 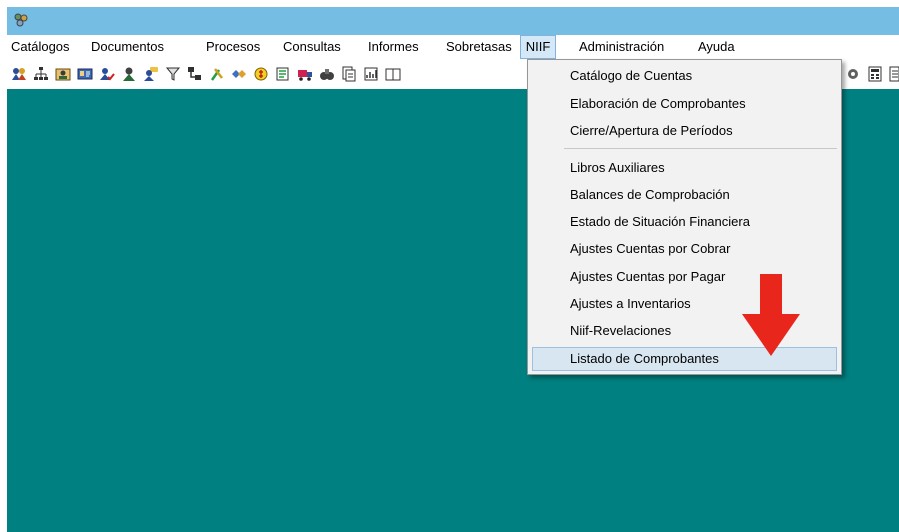 I want to click on notes-icon, so click(x=894, y=74).